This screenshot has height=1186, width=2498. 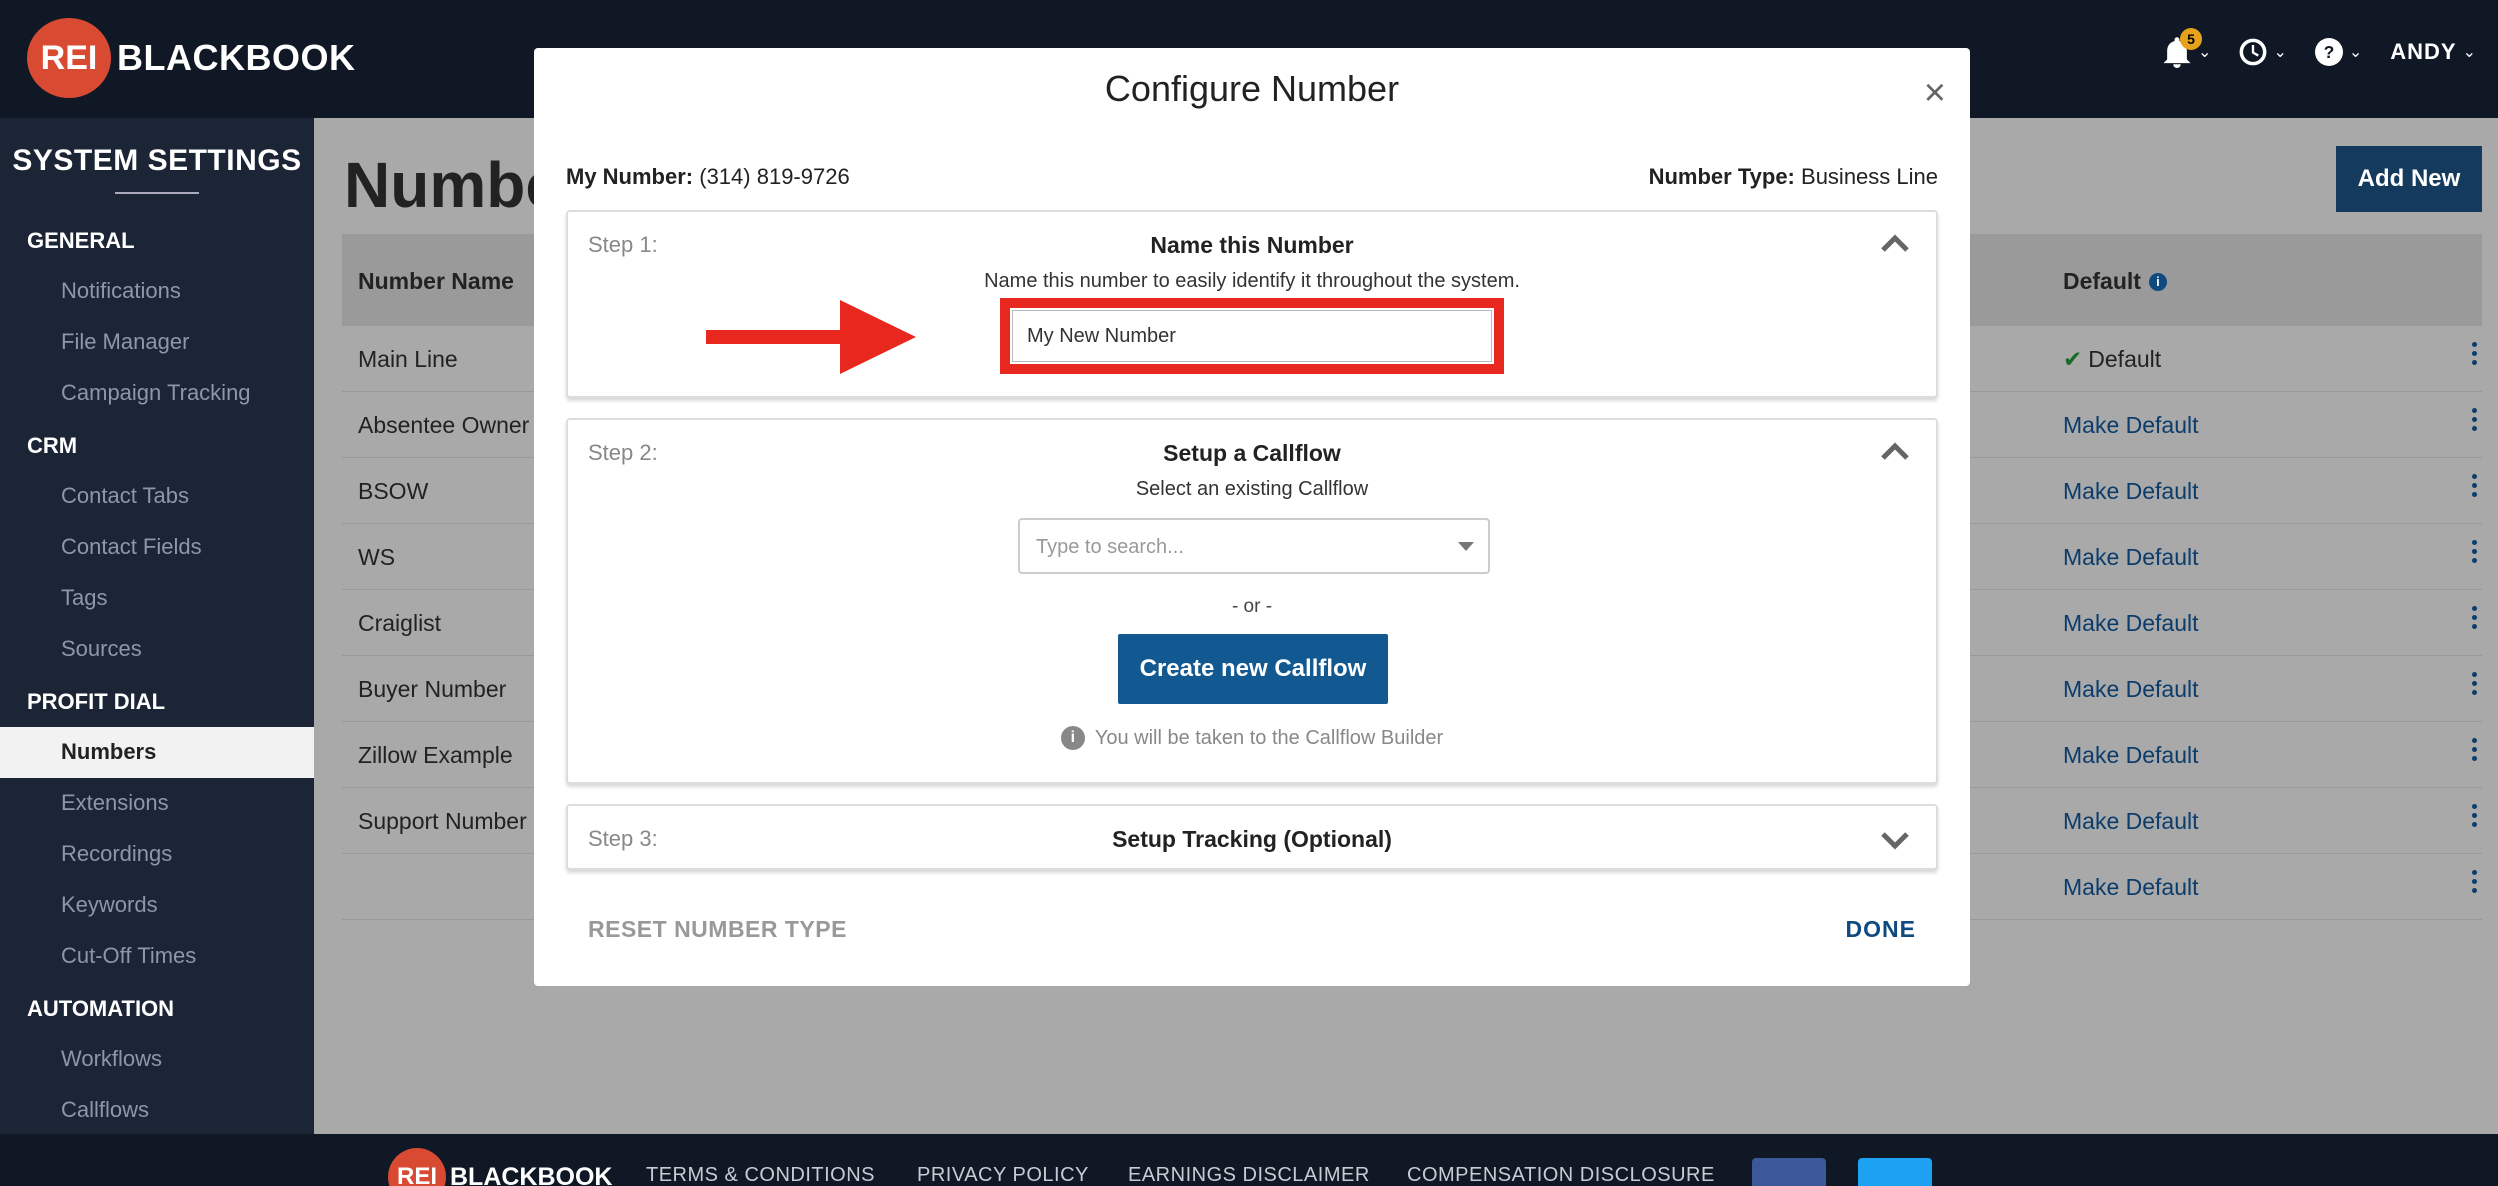 I want to click on sidebar-item-tags: Tags, so click(x=157, y=598).